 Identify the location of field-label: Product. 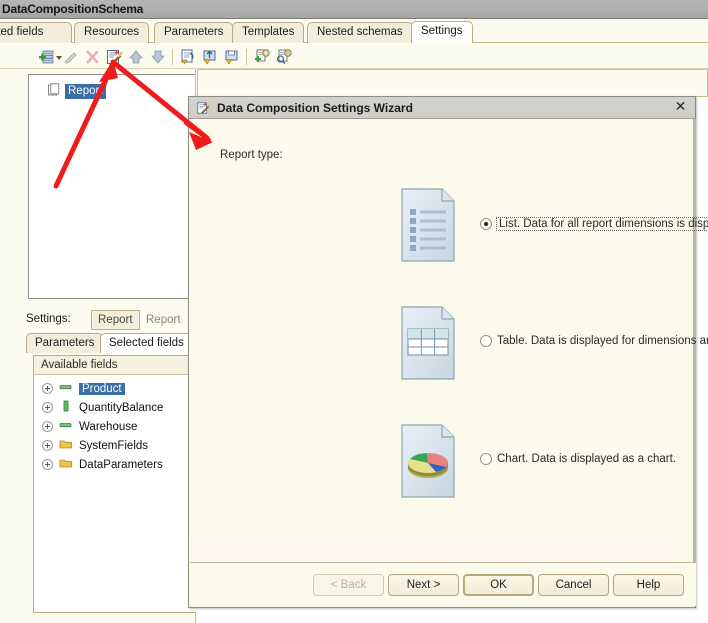
(102, 388).